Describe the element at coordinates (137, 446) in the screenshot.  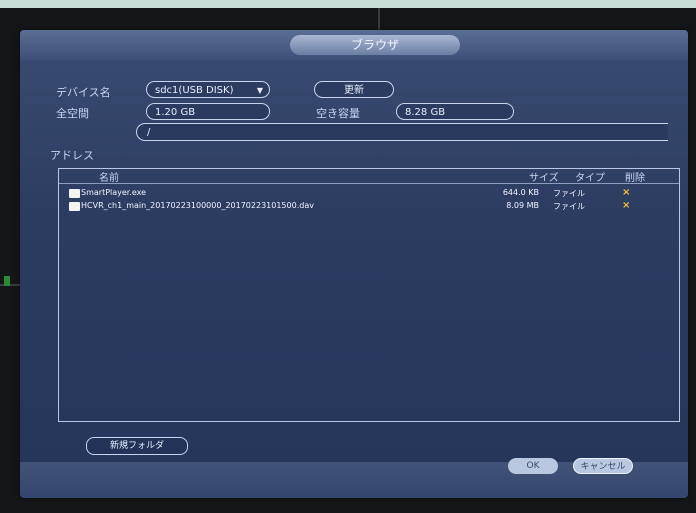
I see `new-folder-button: 新規フォルダ` at that location.